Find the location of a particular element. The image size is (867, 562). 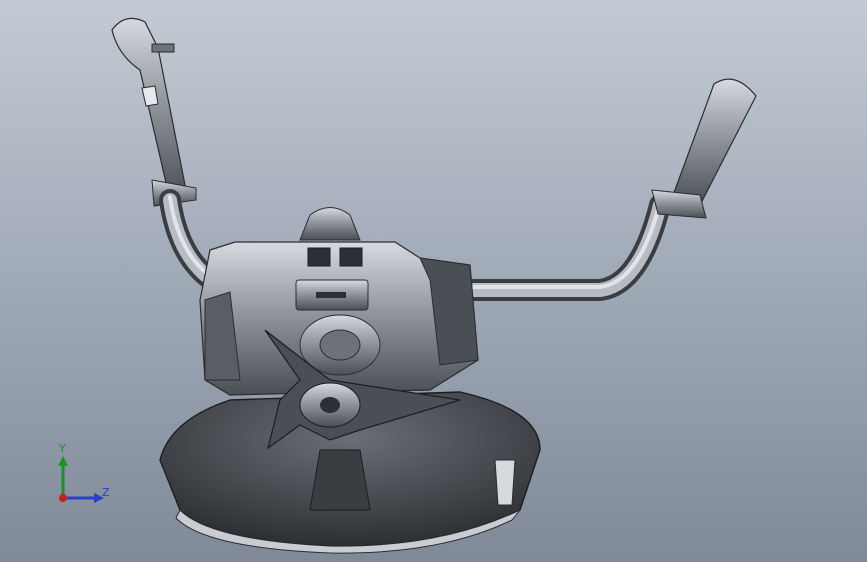

z-axis-label: Z is located at coordinates (106, 492).